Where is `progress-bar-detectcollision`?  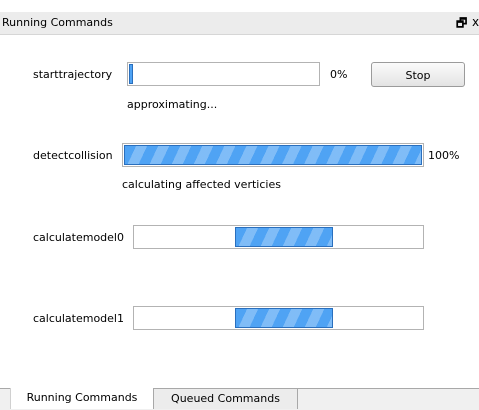 progress-bar-detectcollision is located at coordinates (273, 155).